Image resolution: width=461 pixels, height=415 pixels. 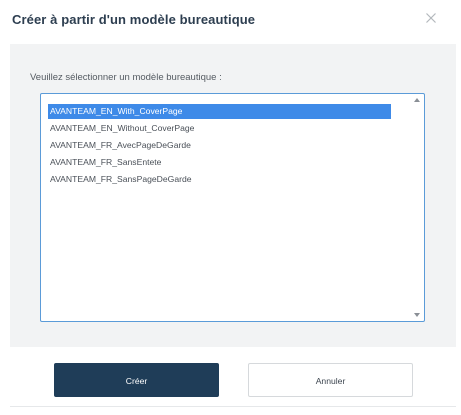 I want to click on template-option-fr-sans-page-de-garde: AVANTEAM_FR_SansPageDeGarde, so click(x=120, y=179).